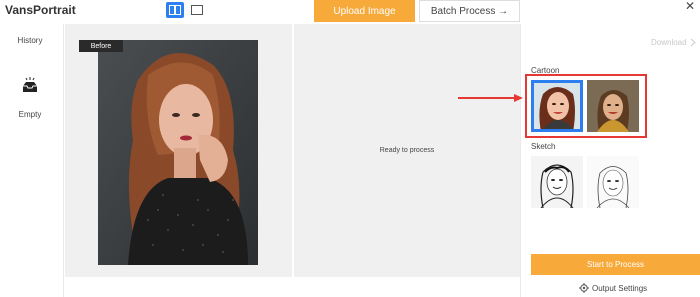 The image size is (700, 297). What do you see at coordinates (690, 7) in the screenshot?
I see `close-icon: ✕` at bounding box center [690, 7].